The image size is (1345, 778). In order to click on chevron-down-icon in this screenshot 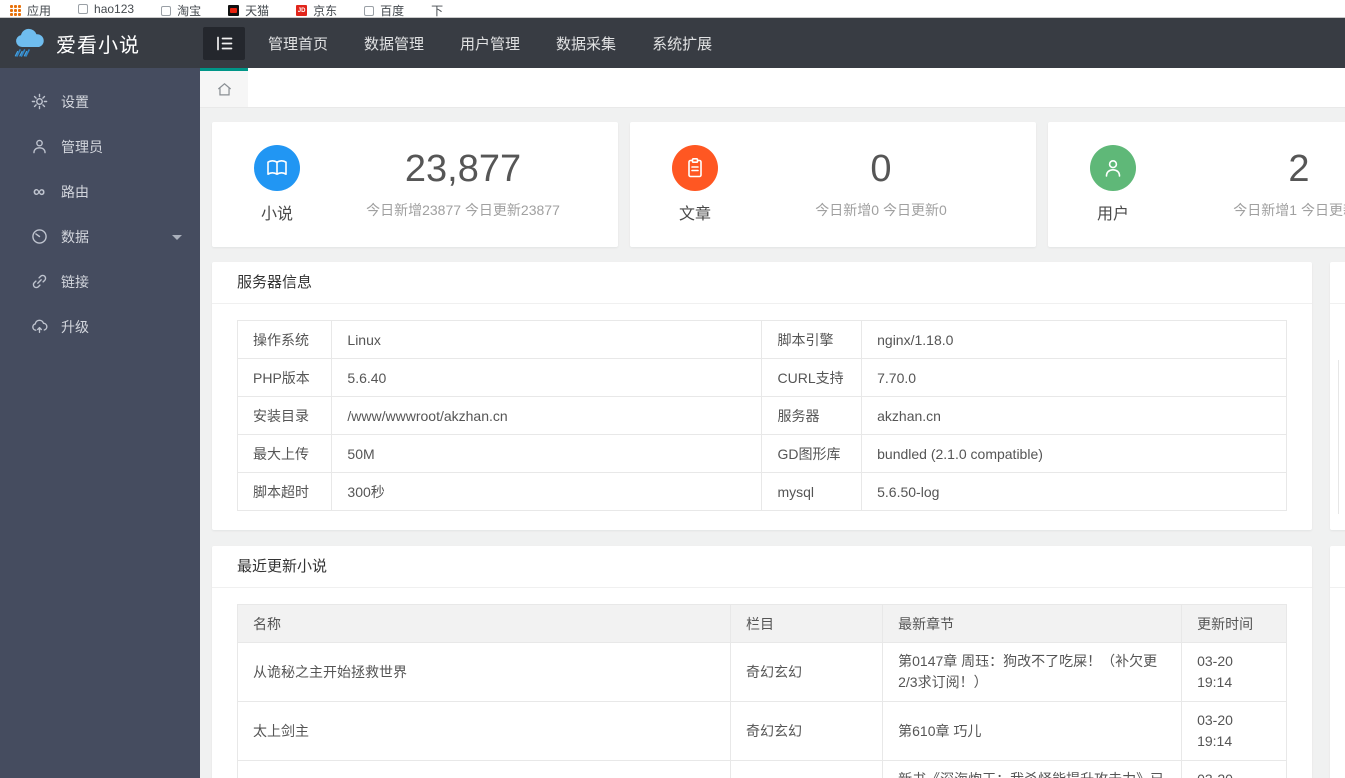, I will do `click(177, 237)`.